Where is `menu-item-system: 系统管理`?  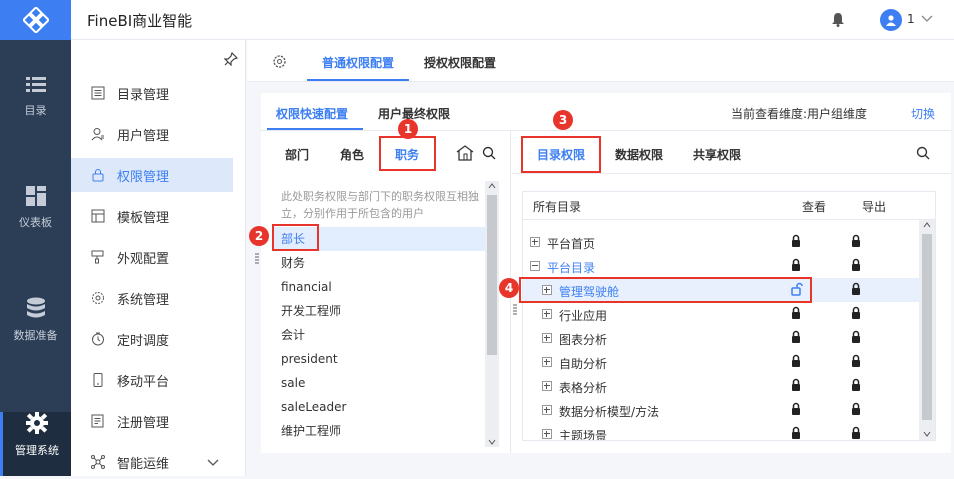
menu-item-system: 系统管理 is located at coordinates (152, 298).